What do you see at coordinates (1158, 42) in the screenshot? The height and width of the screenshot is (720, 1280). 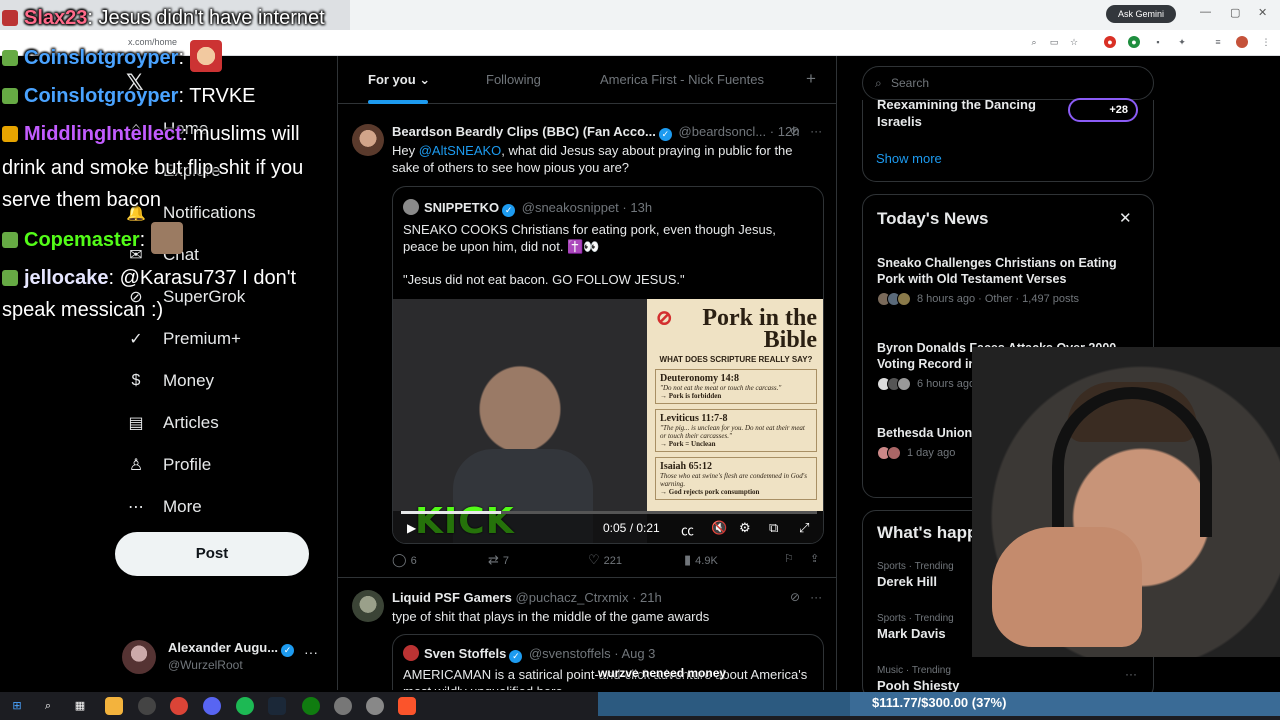 I see `extension-icon: ▪` at bounding box center [1158, 42].